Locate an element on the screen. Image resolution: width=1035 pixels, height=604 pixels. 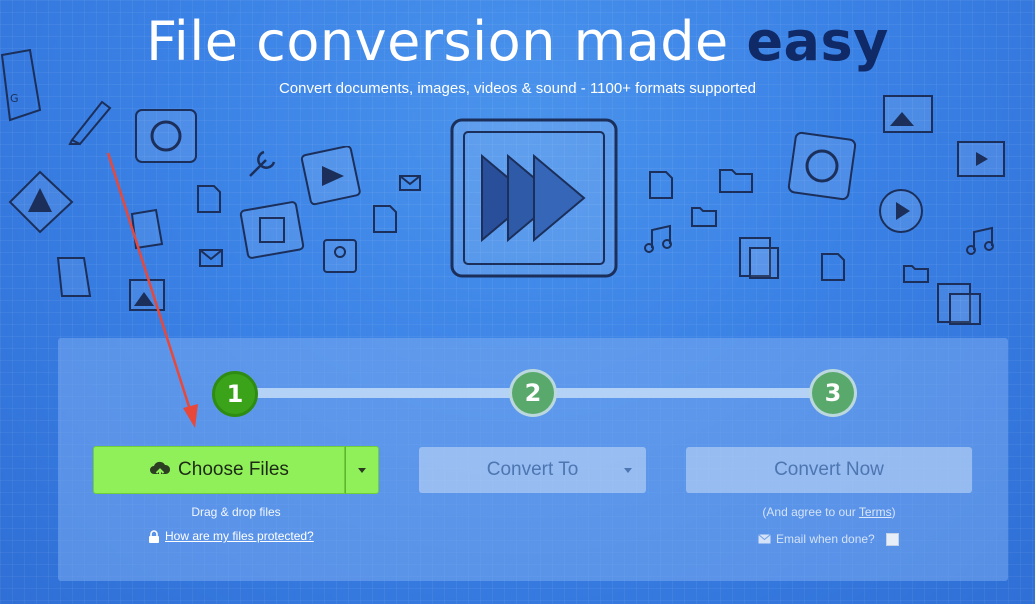
annotation-arrow is located at coordinates (152, 290).